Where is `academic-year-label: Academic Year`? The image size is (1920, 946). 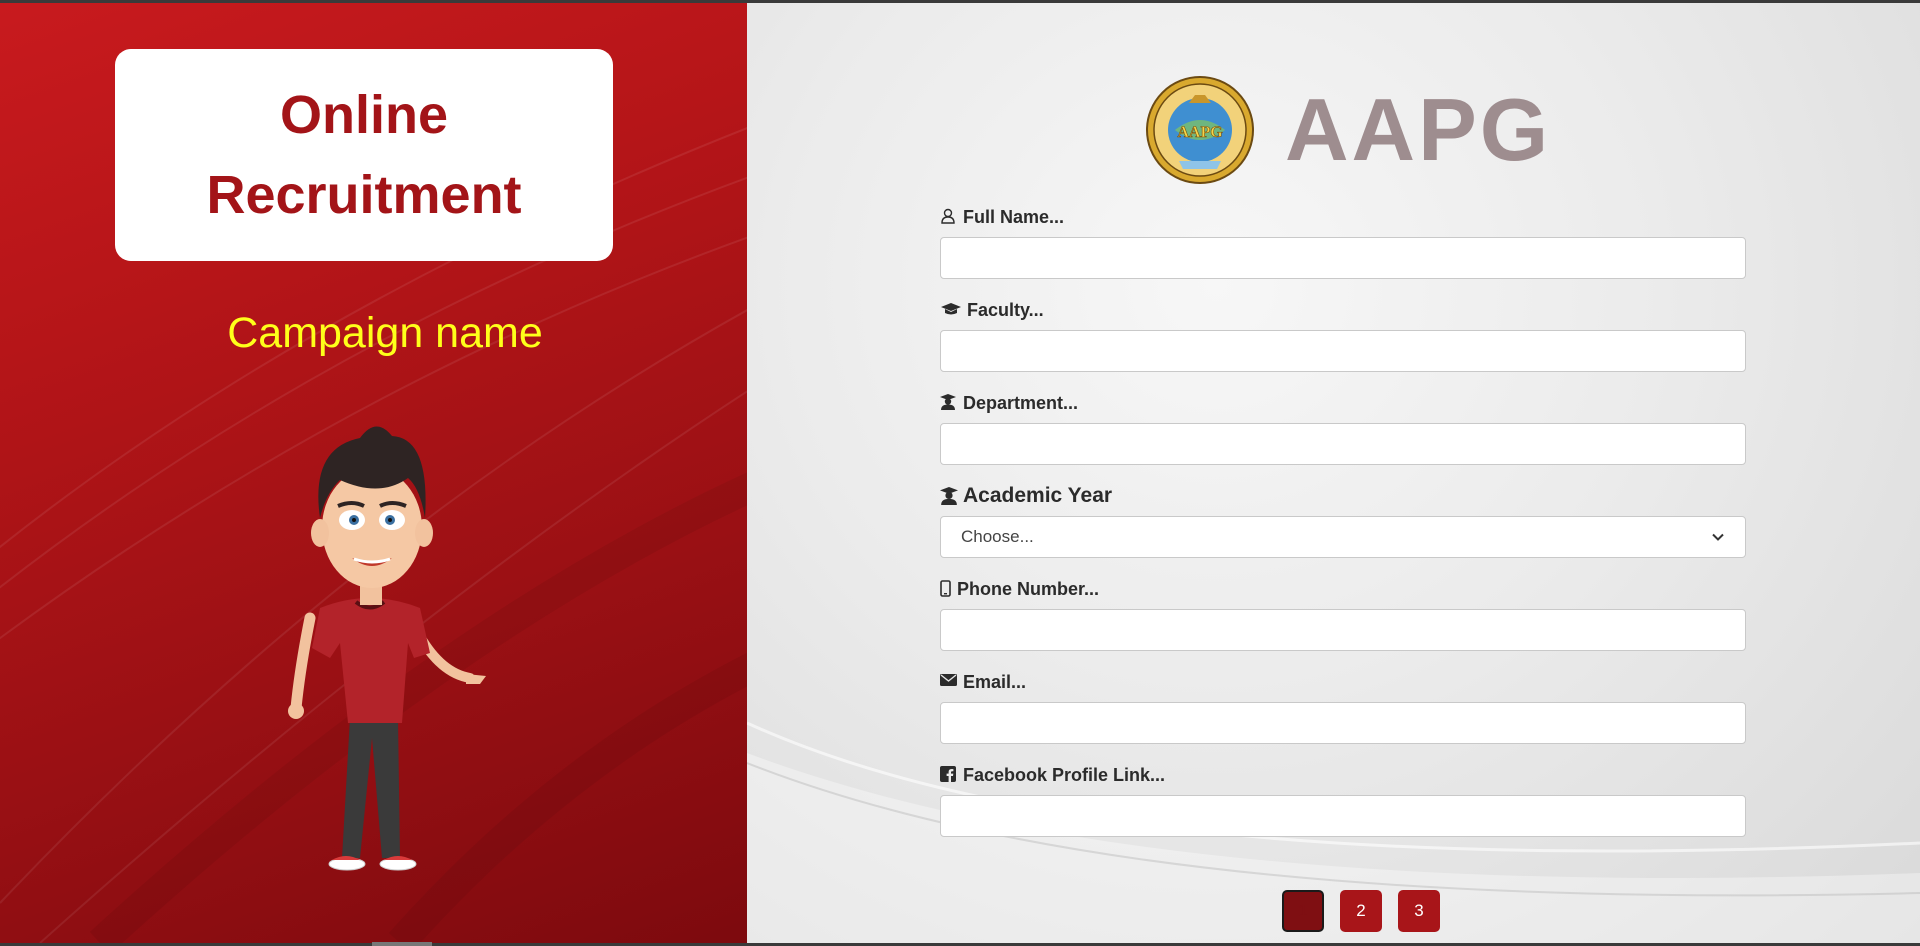
academic-year-label: Academic Year is located at coordinates (1343, 496).